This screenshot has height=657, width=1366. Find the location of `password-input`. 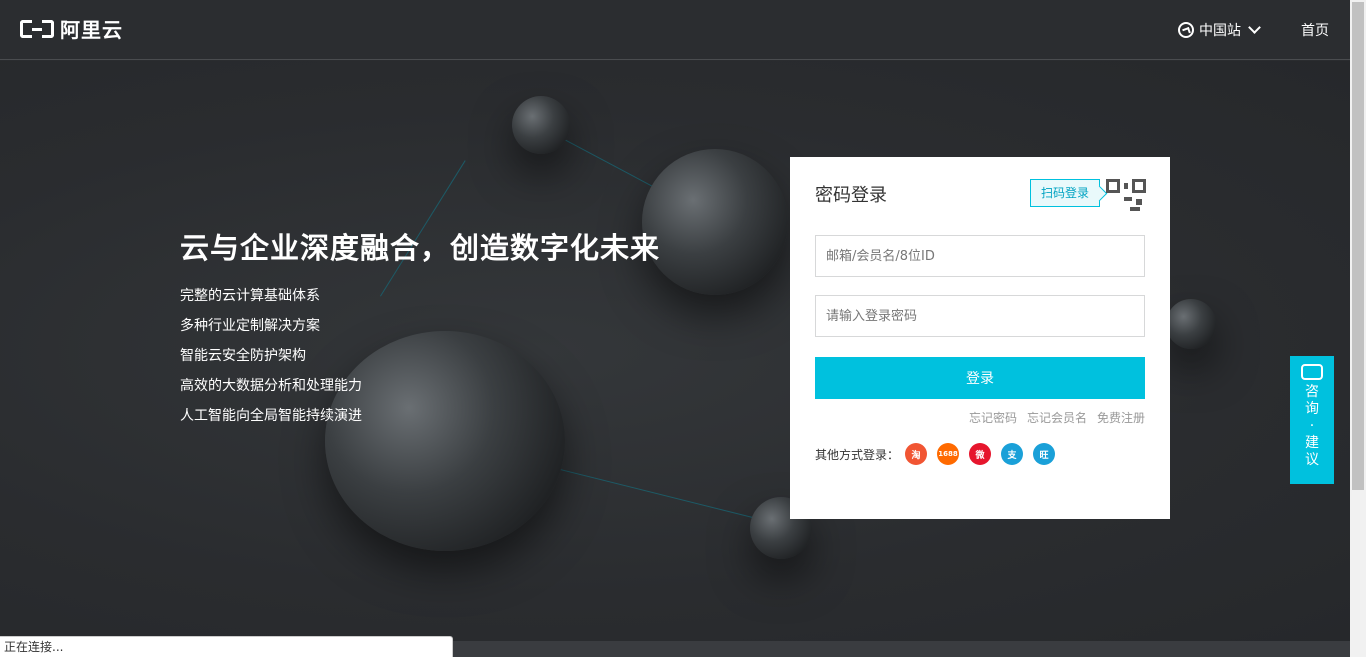

password-input is located at coordinates (980, 316).